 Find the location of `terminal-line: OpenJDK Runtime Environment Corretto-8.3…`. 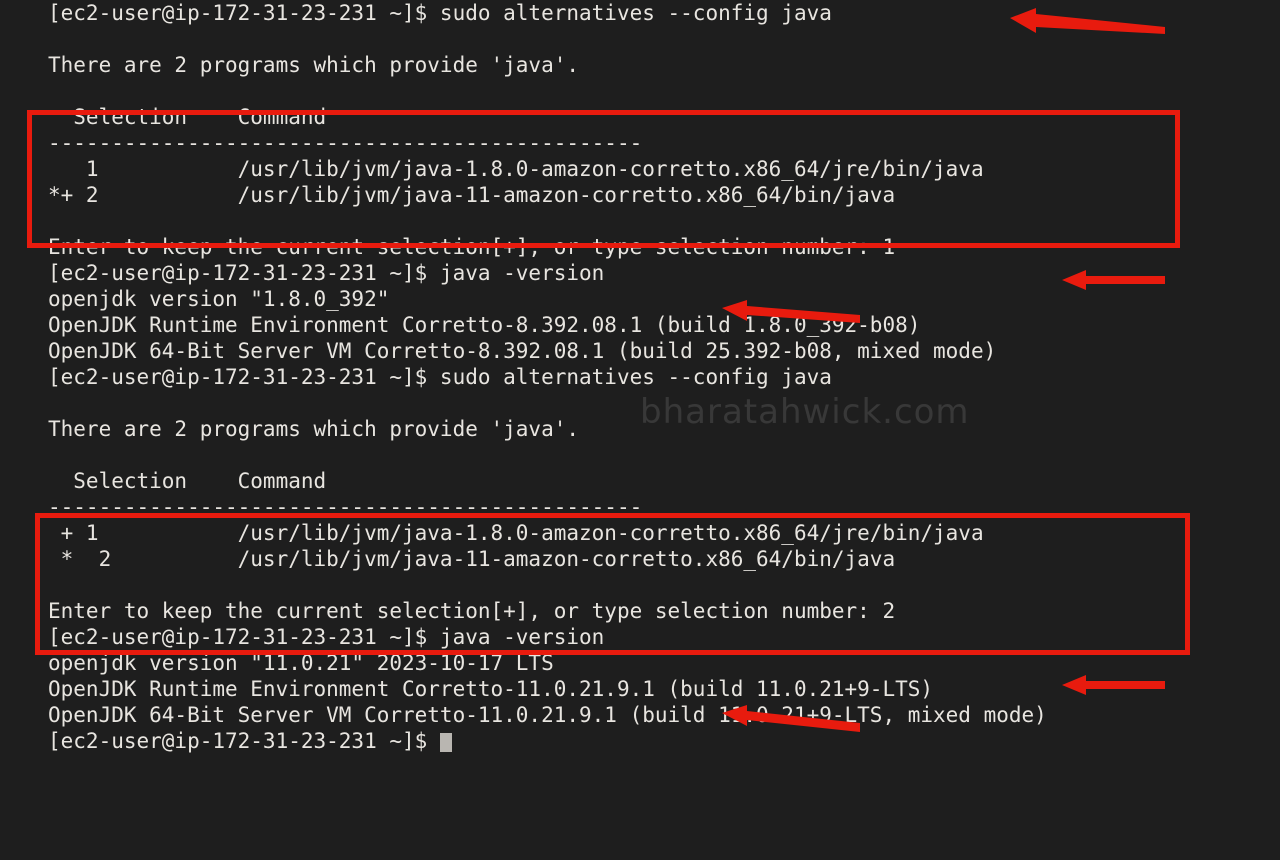

terminal-line: OpenJDK Runtime Environment Corretto-8.3… is located at coordinates (484, 325).